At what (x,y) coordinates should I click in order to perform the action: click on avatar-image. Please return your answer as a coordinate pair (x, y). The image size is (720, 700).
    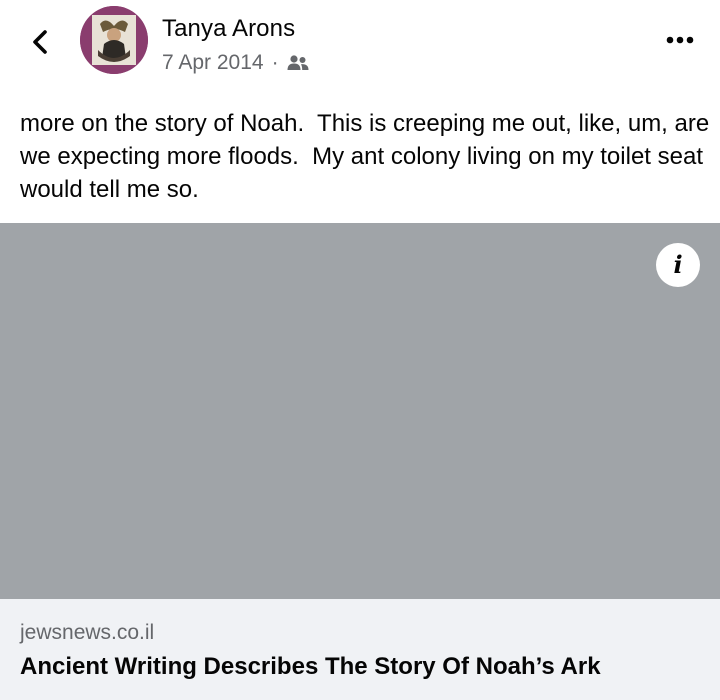
    Looking at the image, I should click on (114, 40).